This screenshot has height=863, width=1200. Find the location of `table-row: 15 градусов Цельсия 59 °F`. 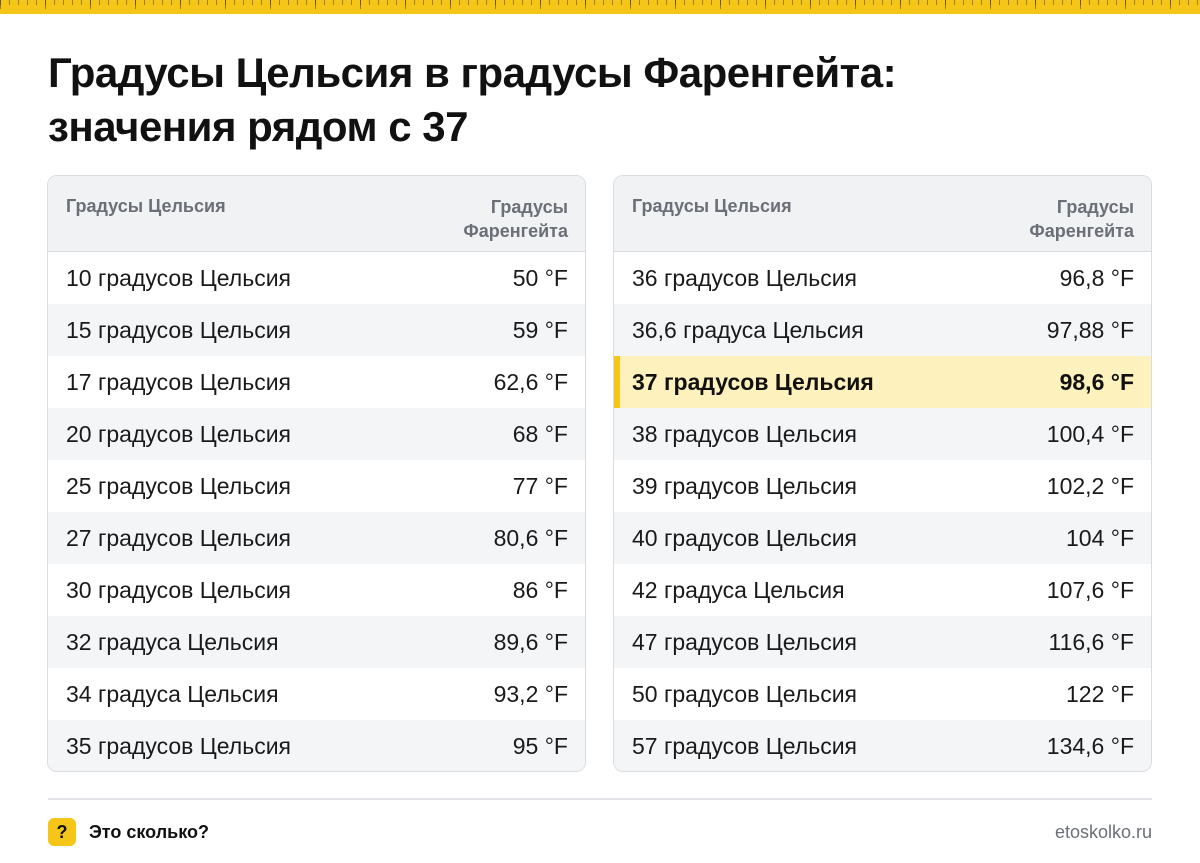

table-row: 15 градусов Цельсия 59 °F is located at coordinates (316, 330).